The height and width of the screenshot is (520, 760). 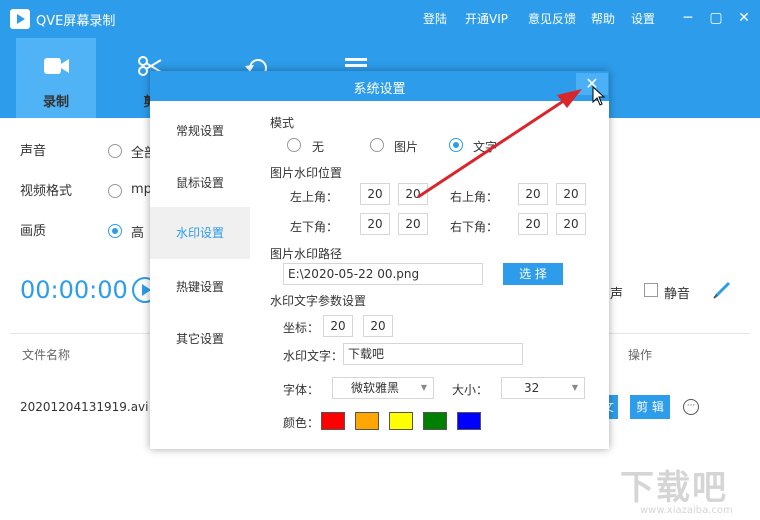 I want to click on color-swatch-yellow, so click(x=401, y=421).